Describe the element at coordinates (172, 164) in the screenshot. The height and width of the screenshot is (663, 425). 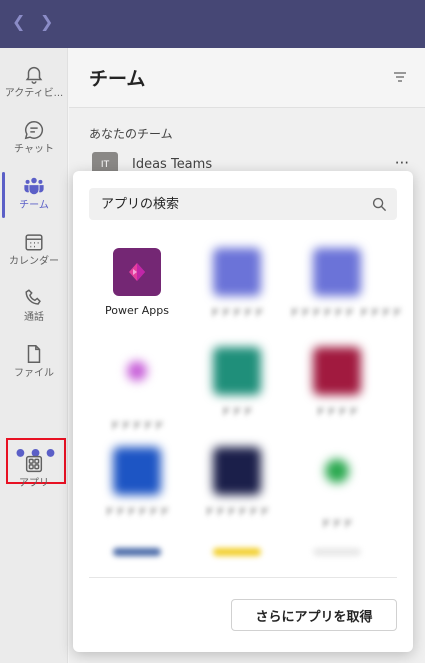
I see `team-name: Ideas Teams` at that location.